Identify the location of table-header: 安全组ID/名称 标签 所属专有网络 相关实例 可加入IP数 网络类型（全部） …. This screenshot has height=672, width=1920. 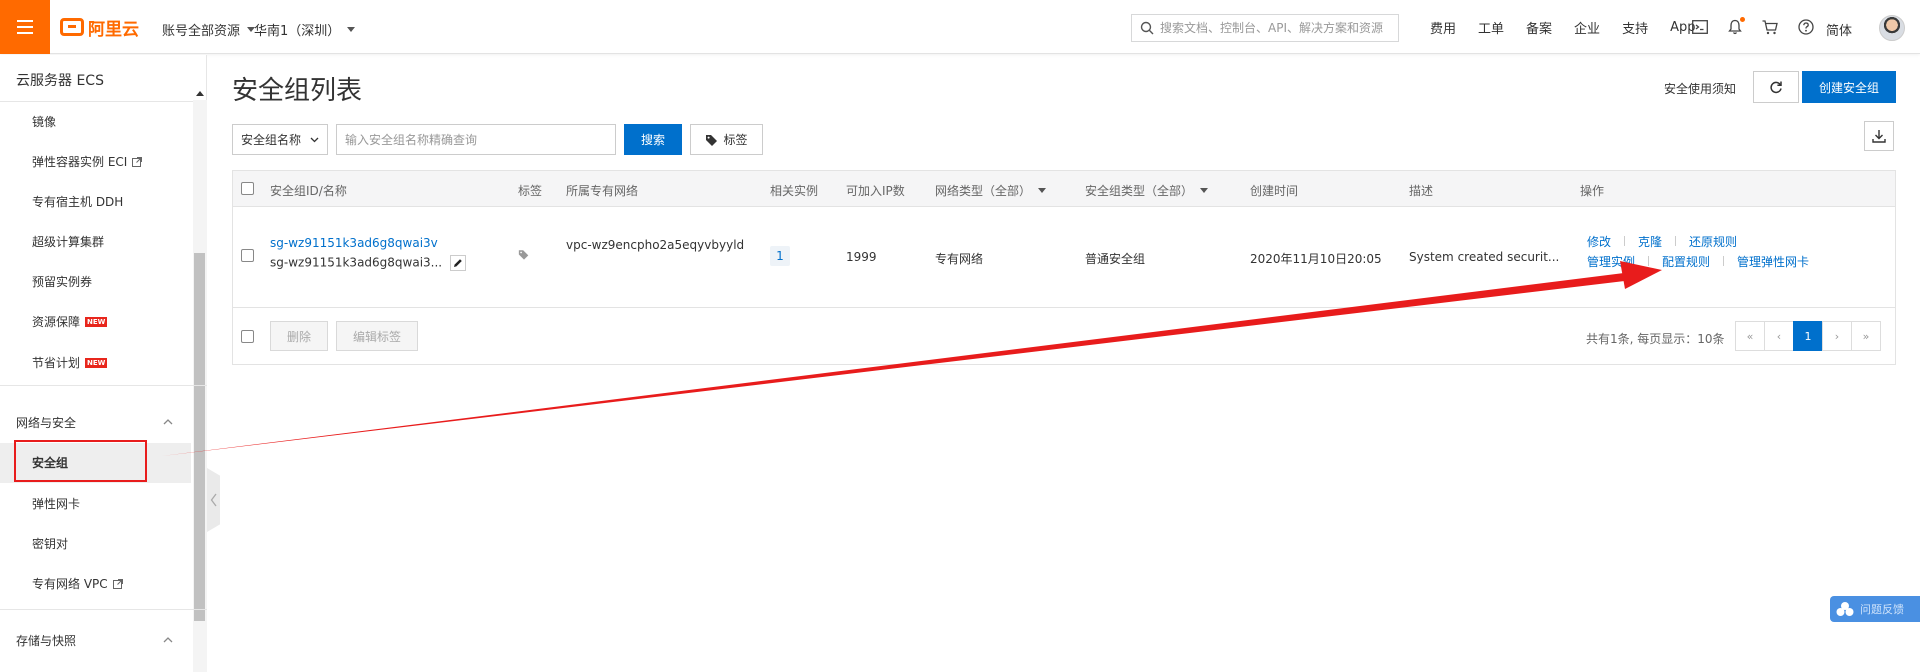
(1064, 189).